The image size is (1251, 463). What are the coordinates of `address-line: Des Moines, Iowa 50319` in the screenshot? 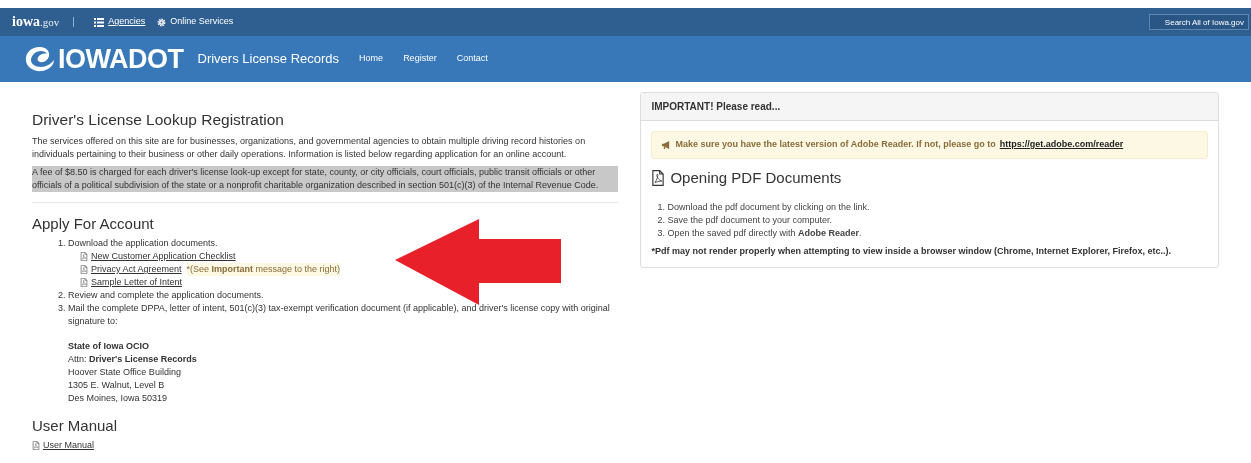 It's located at (118, 398).